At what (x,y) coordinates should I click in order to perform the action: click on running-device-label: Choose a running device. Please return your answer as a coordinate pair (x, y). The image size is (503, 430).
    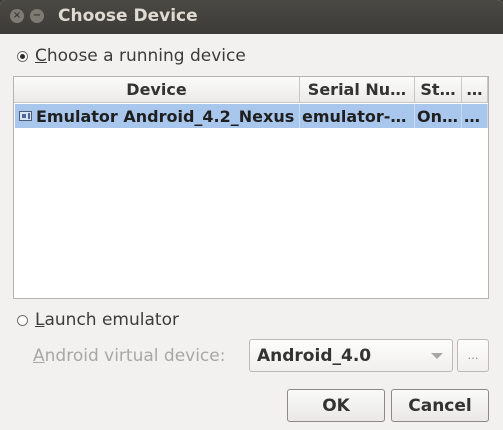
    Looking at the image, I should click on (140, 56).